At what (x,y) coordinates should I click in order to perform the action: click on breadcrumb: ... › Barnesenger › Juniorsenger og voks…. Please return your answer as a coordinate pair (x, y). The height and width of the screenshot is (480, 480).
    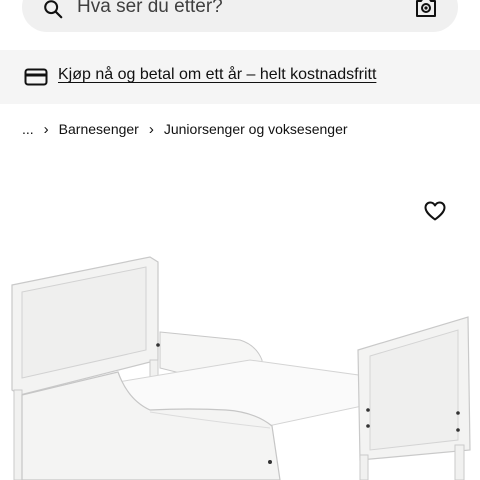
    Looking at the image, I should click on (185, 129).